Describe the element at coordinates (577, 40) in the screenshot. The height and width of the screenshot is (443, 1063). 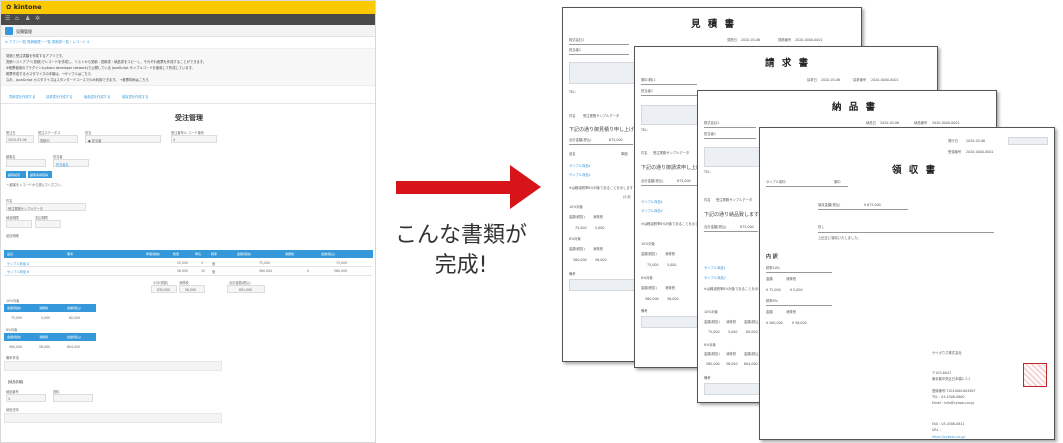
I see `recipient-label: 株式会社1` at that location.